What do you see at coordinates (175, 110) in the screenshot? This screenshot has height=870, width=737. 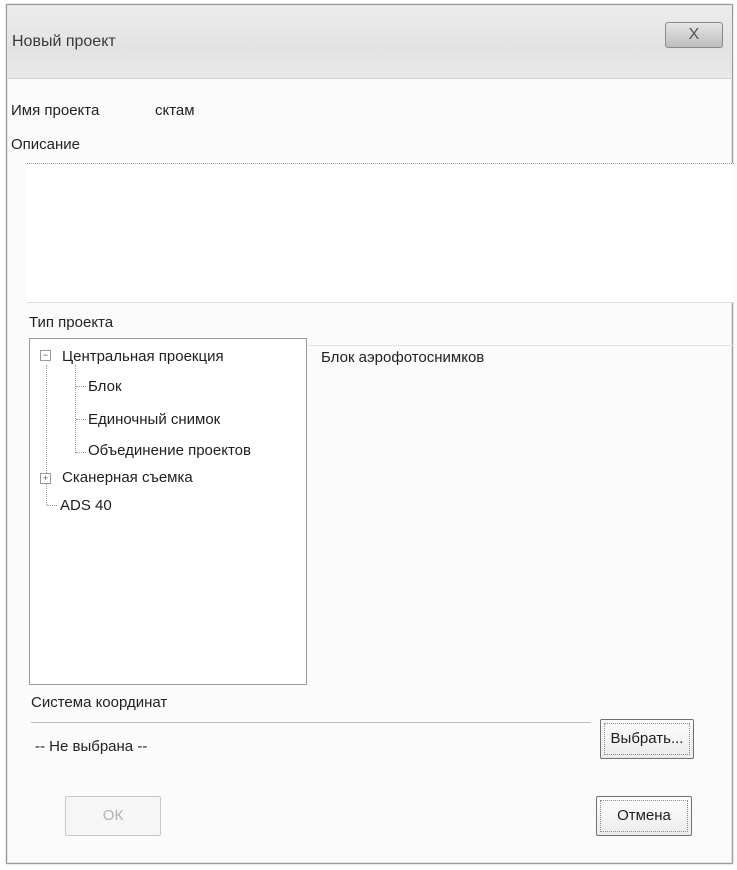 I see `project-name-input: сктам` at bounding box center [175, 110].